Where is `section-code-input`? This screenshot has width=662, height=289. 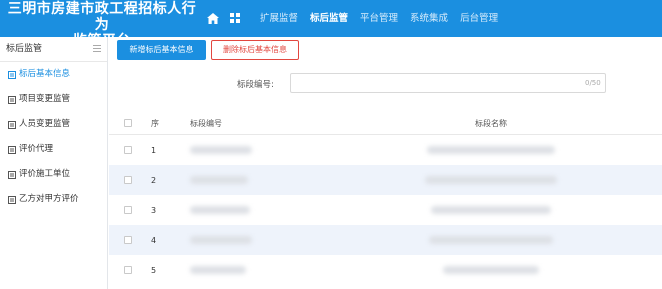 section-code-input is located at coordinates (448, 83).